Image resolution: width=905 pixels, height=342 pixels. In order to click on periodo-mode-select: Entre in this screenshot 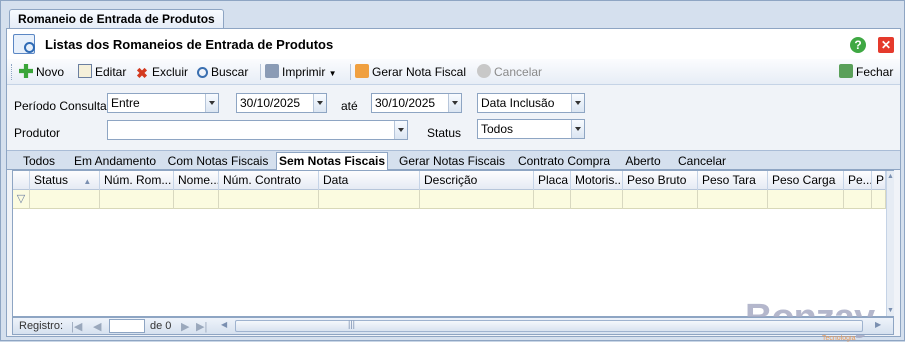, I will do `click(163, 103)`.